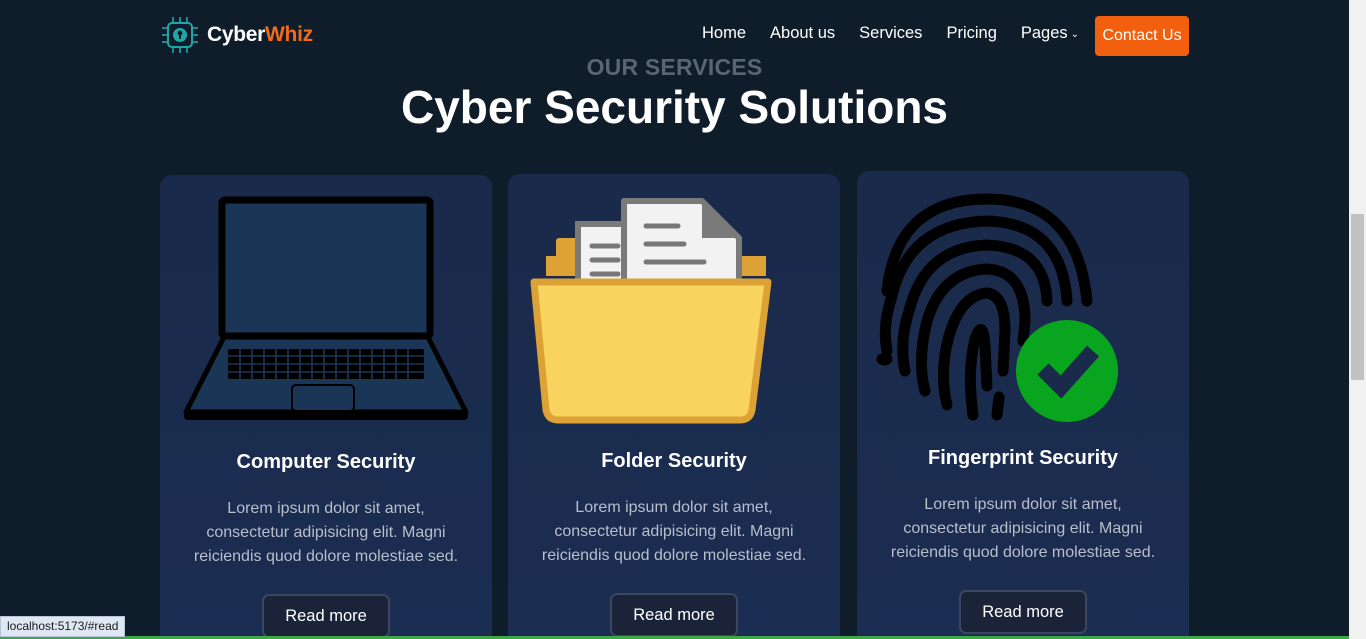 This screenshot has height=639, width=1366. What do you see at coordinates (1044, 33) in the screenshot?
I see `nav-pages-label: Pages` at bounding box center [1044, 33].